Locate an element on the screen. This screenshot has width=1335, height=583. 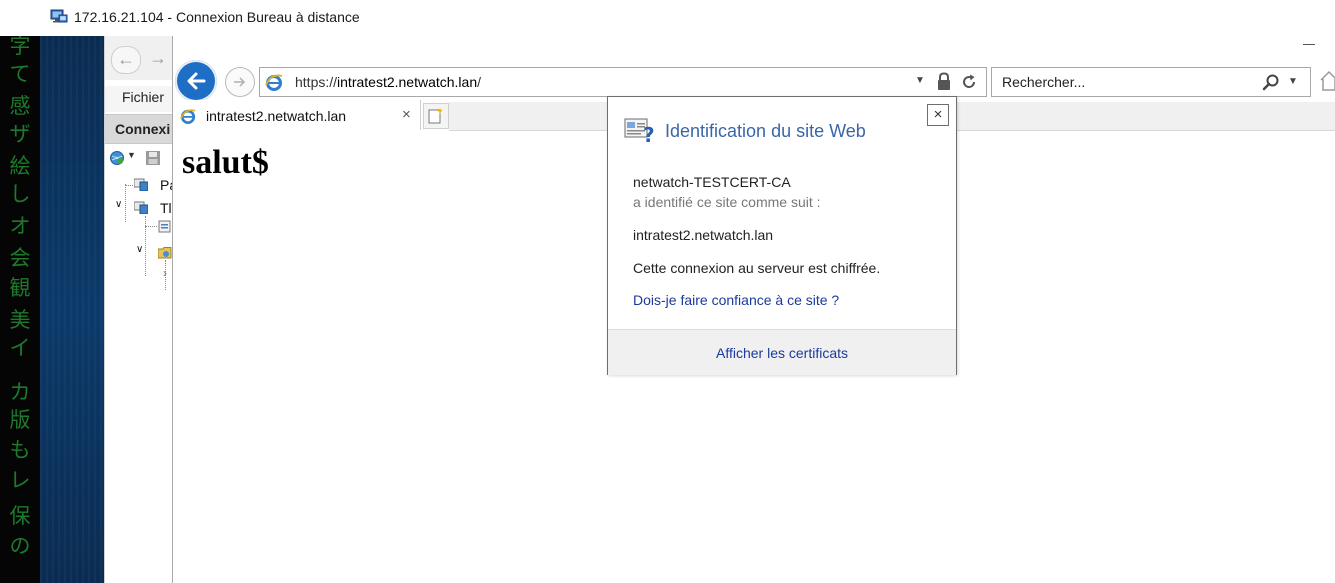
refresh-icon is located at coordinates (969, 82).